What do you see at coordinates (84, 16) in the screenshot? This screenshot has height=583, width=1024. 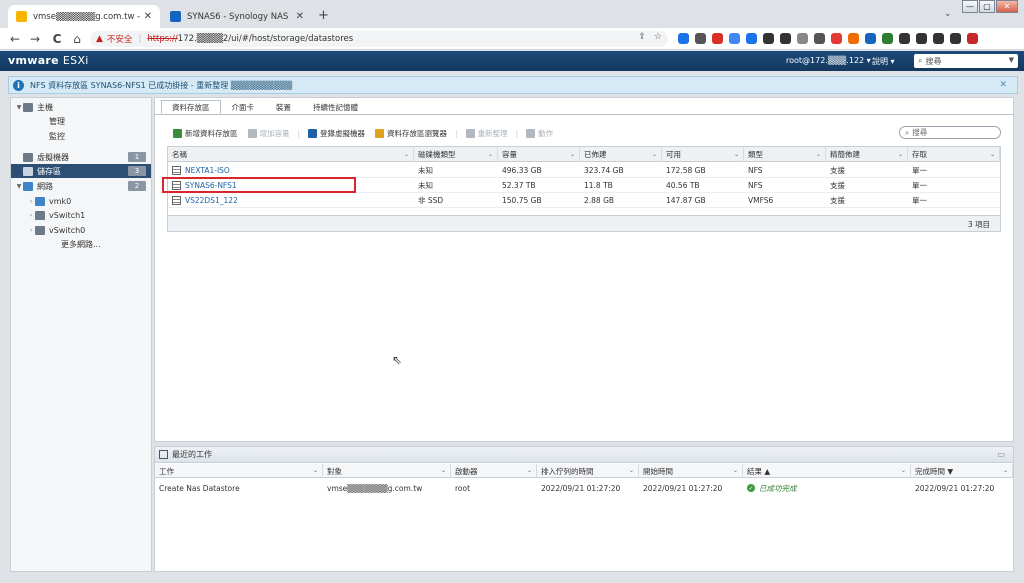 I see `browser-tab-esxi: vmse▒▒▒▒▒▒g.com.tw - VMw ✕` at bounding box center [84, 16].